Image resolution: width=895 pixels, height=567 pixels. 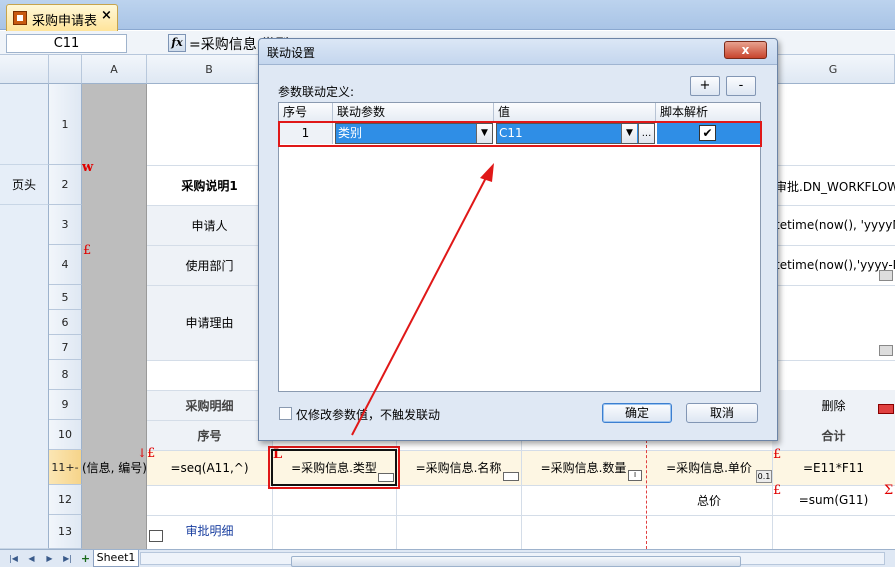 I want to click on last-sheet-icon: ▶|, so click(x=67, y=559).